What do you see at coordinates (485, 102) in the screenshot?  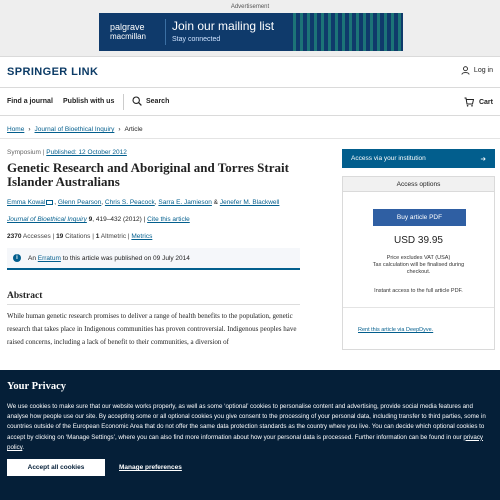 I see `cart-label: Cart` at bounding box center [485, 102].